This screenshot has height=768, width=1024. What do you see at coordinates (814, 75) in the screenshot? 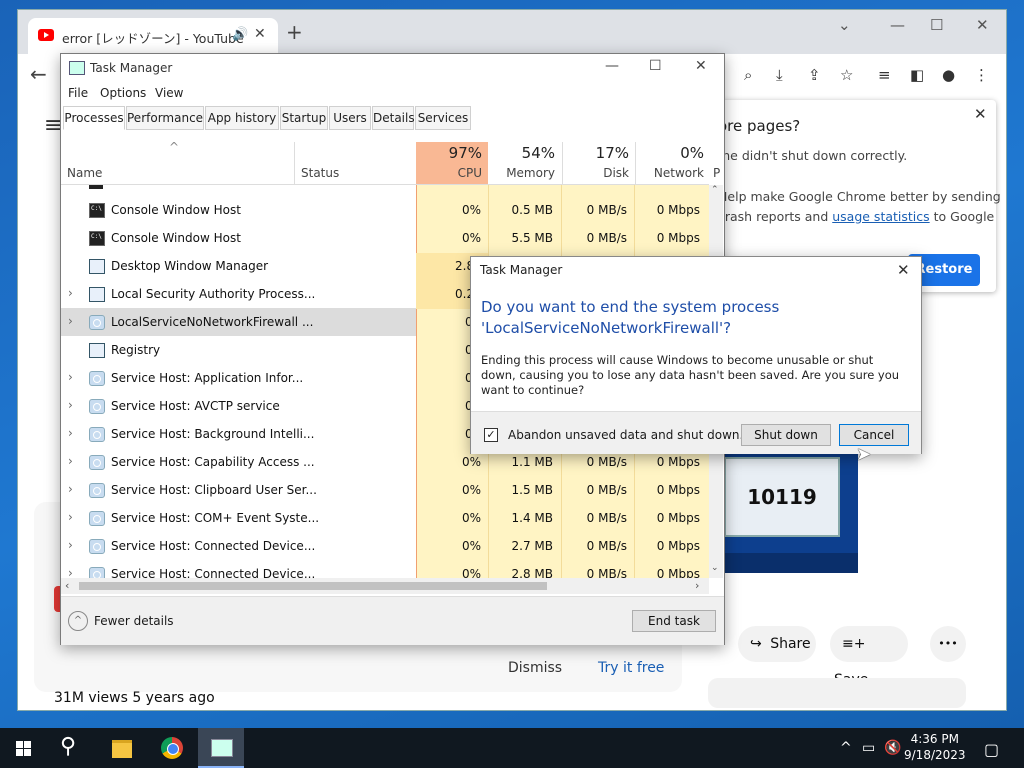
I see `share-icon: ⇪` at bounding box center [814, 75].